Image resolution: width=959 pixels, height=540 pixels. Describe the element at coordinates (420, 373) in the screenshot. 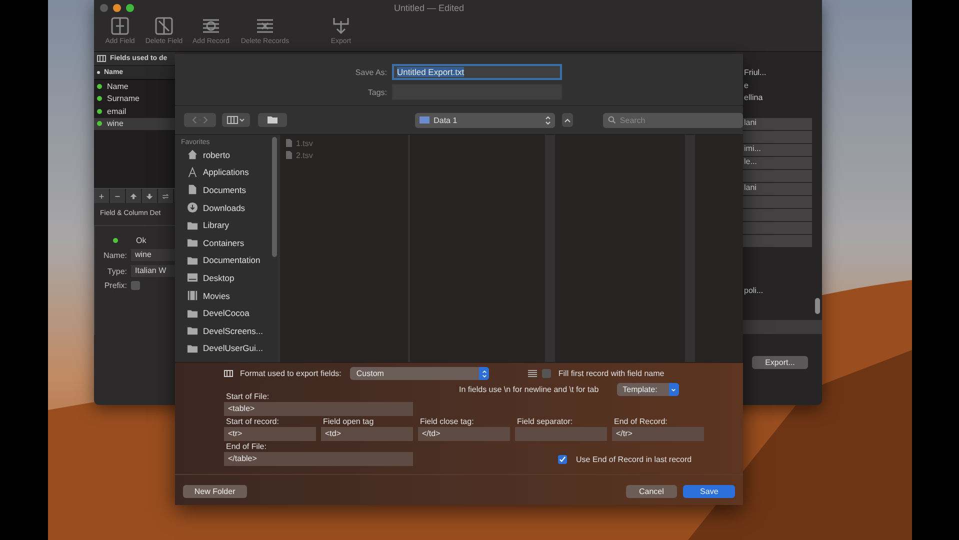

I see `format-dropdown: Custom` at that location.